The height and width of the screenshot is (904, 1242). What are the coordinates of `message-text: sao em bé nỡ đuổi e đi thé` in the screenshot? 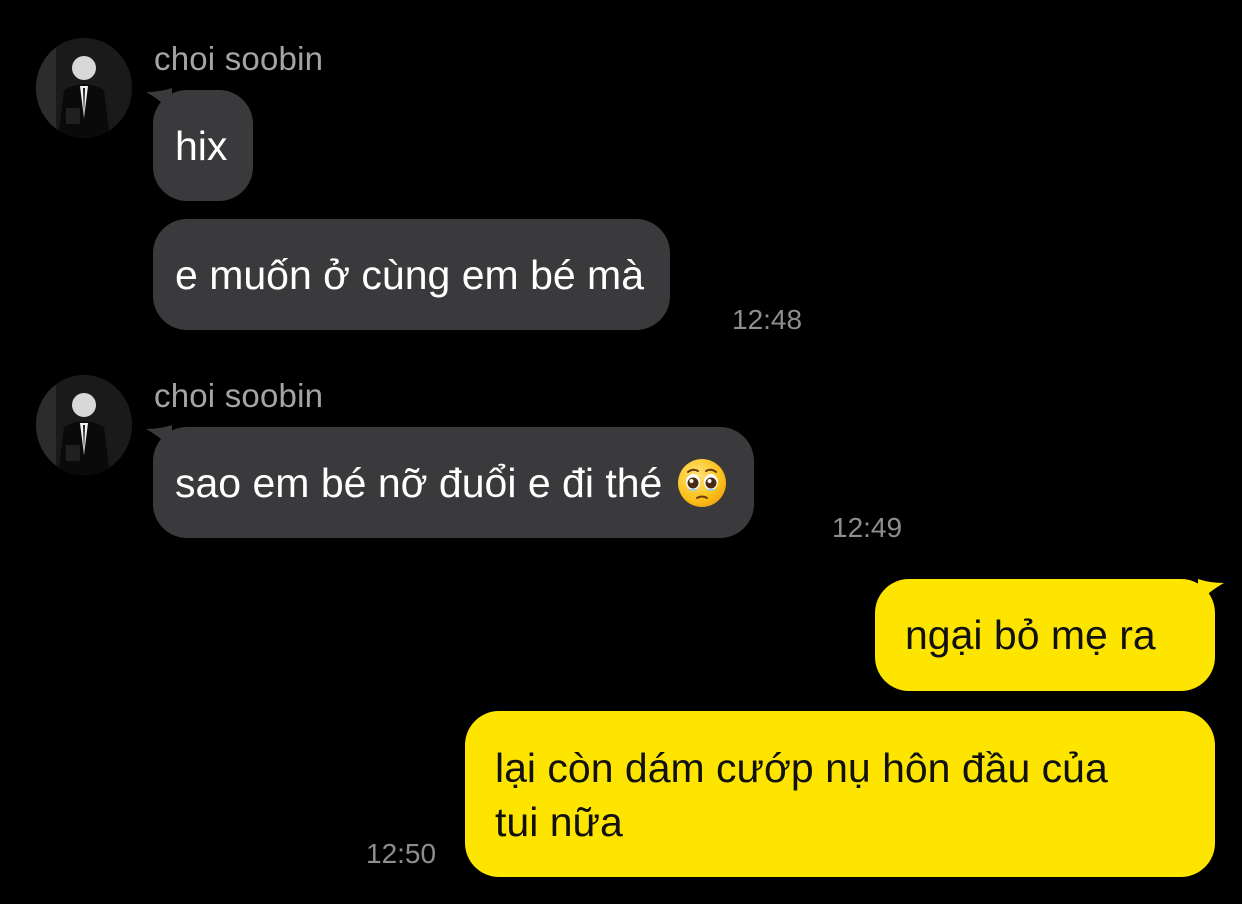 It's located at (419, 482).